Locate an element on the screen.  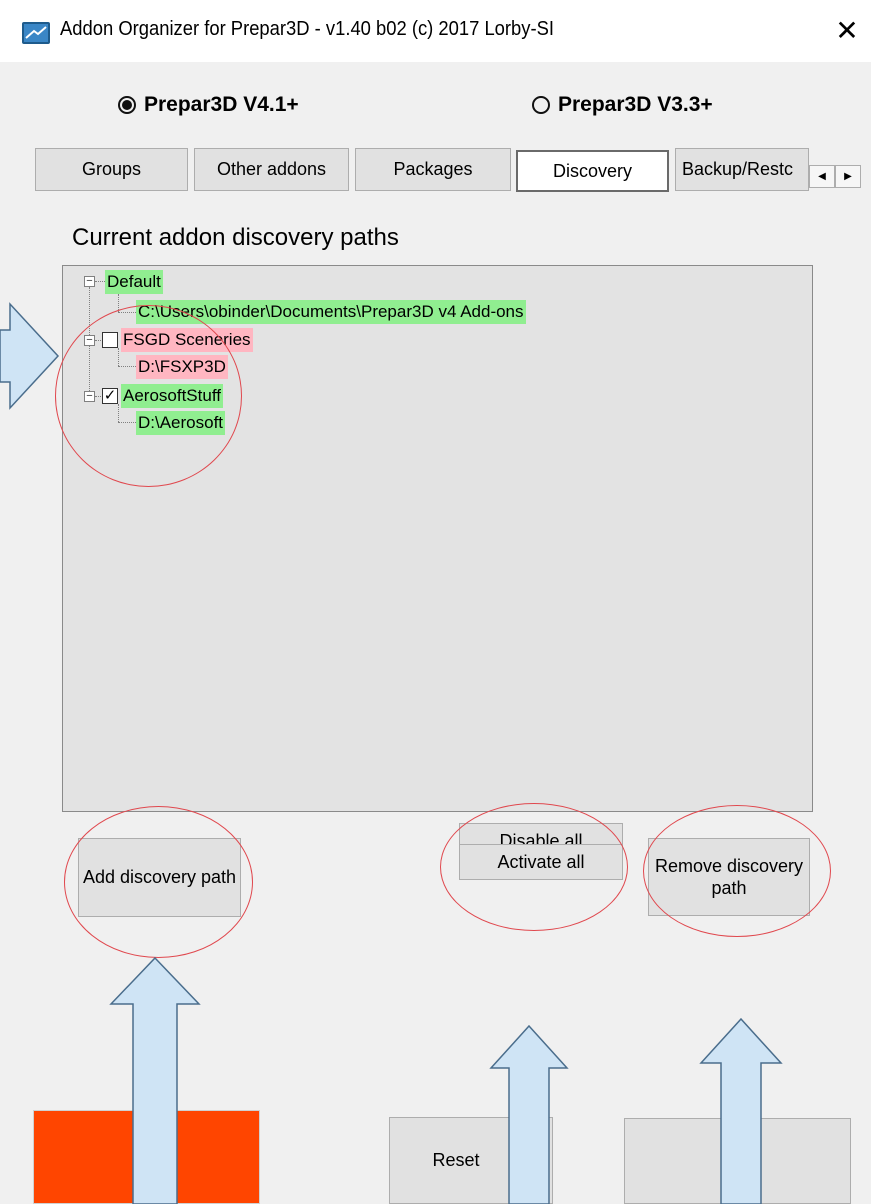
collapse-icon: − is located at coordinates (89, 281).